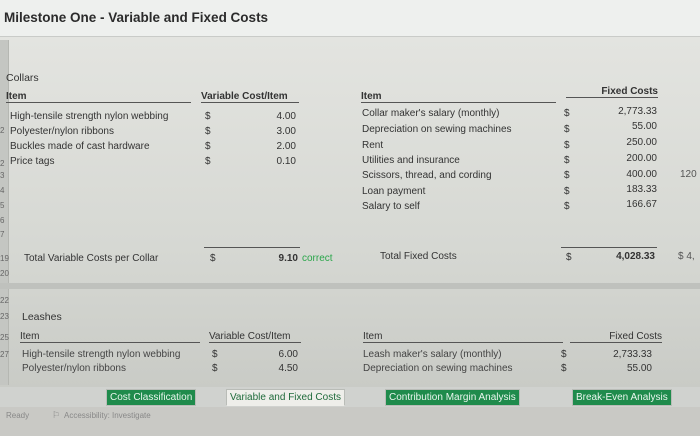  What do you see at coordinates (151, 397) in the screenshot?
I see `tab-cost-classification: Cost Classification` at bounding box center [151, 397].